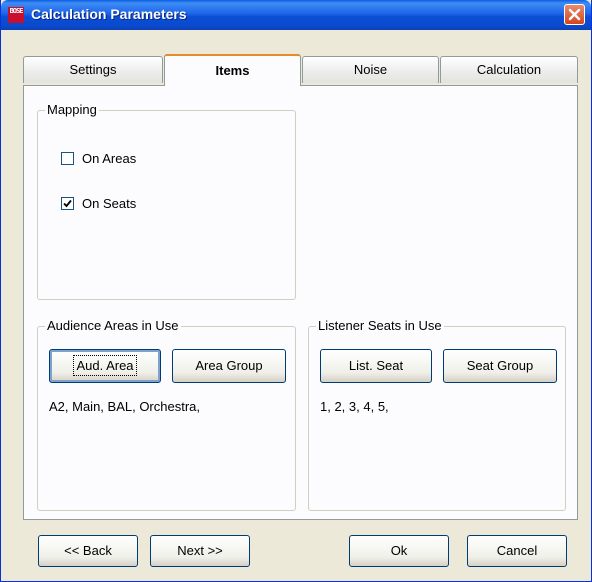  What do you see at coordinates (509, 69) in the screenshot?
I see `tab-calculation: Calculation` at bounding box center [509, 69].